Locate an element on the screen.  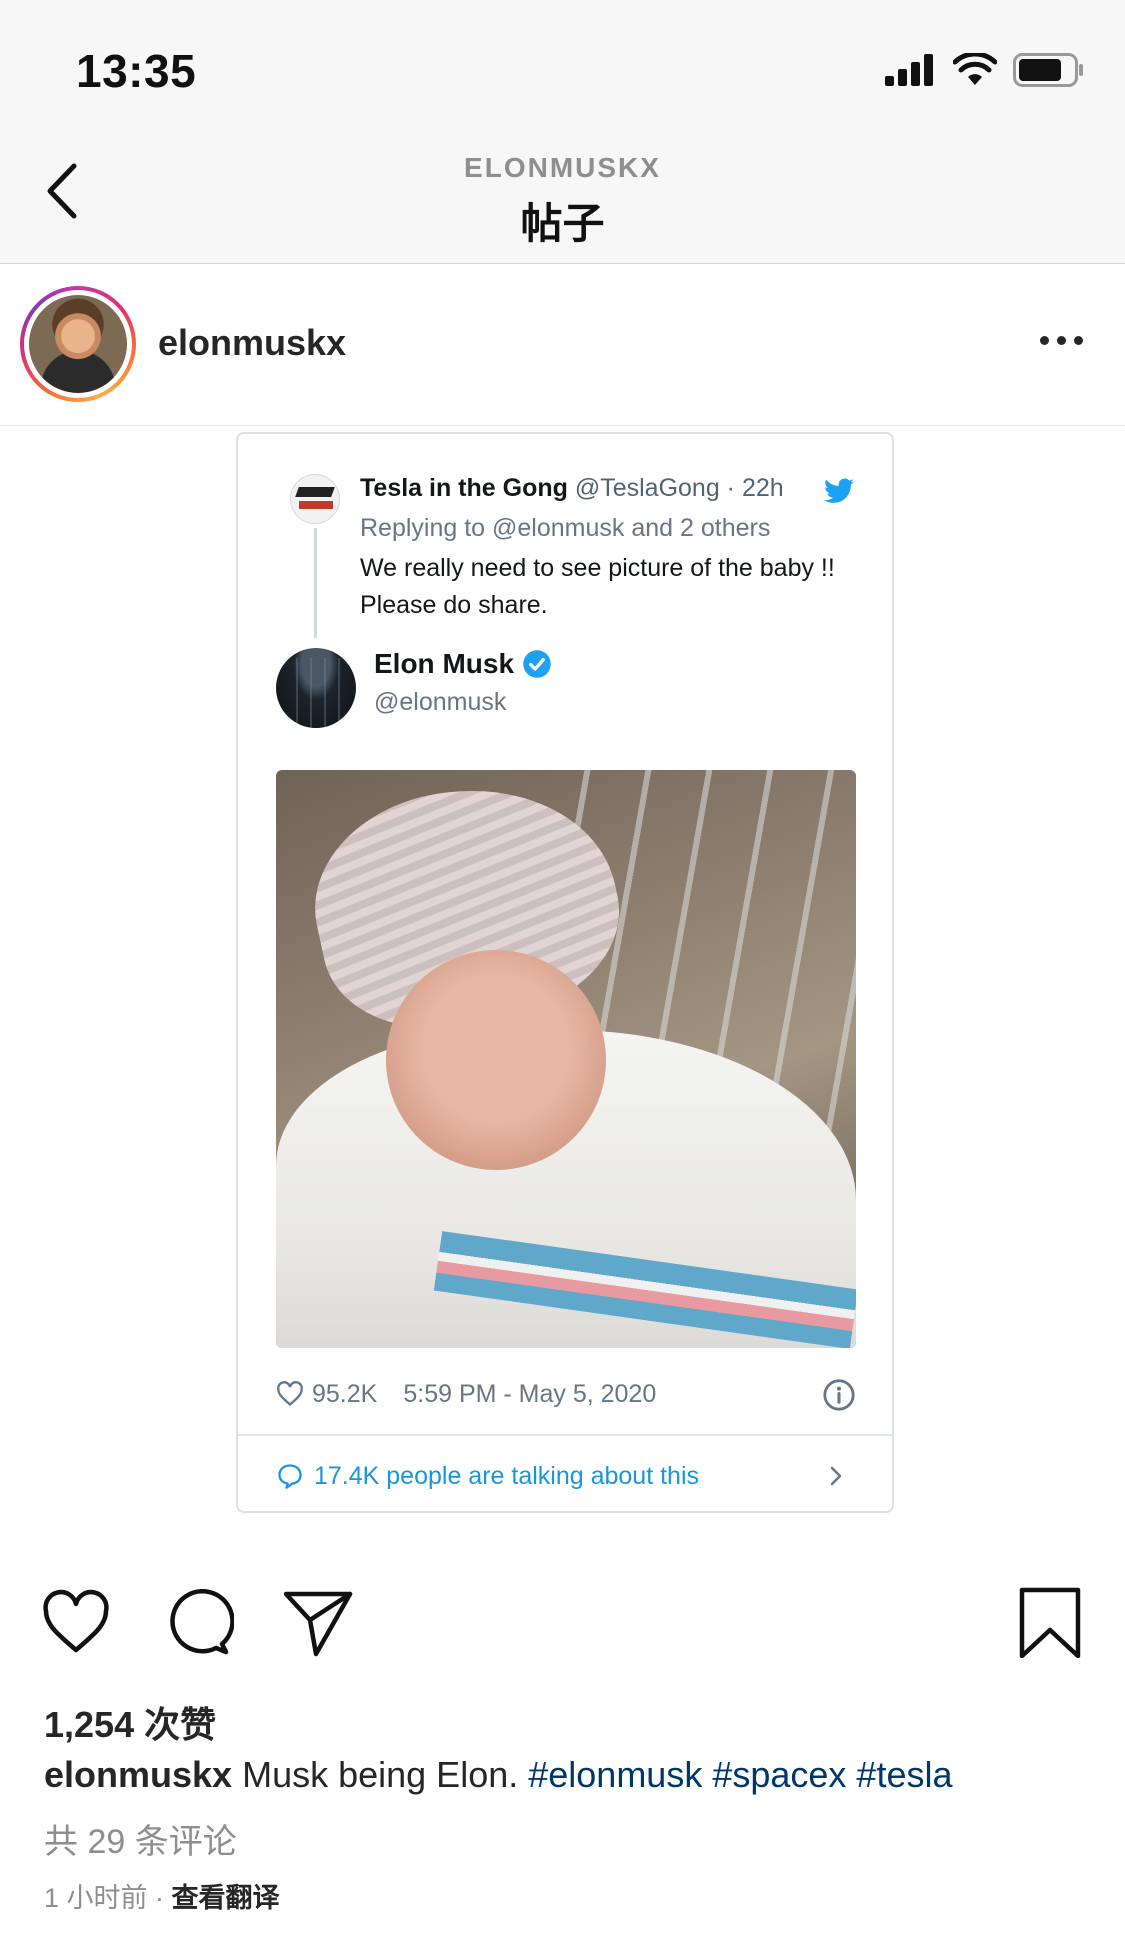
more-icon is located at coordinates (1061, 340).